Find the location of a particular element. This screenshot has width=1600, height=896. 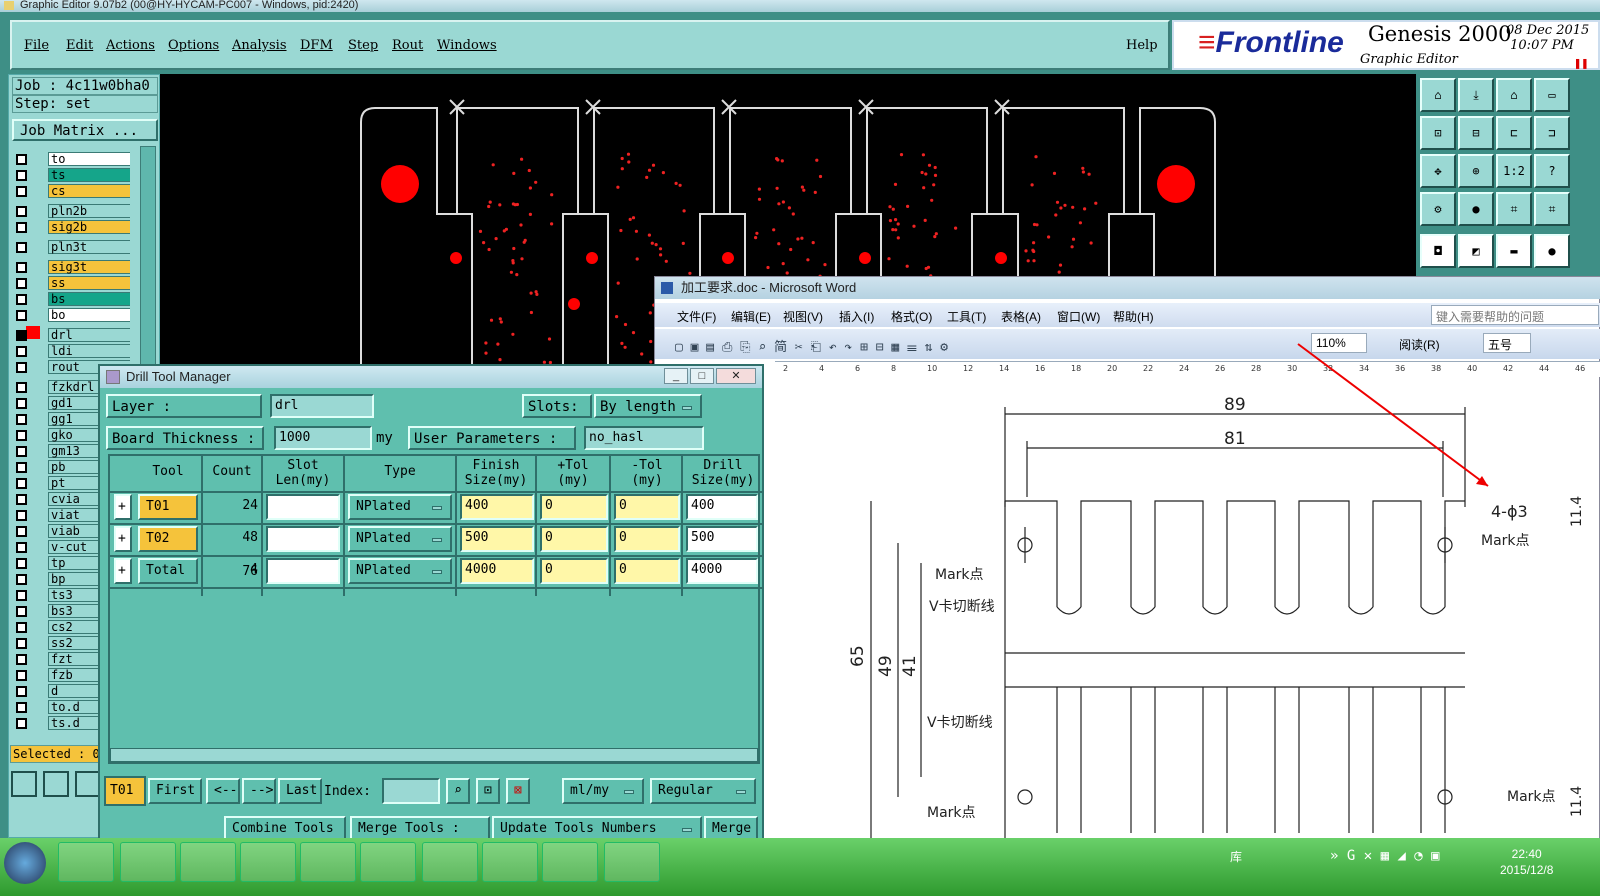

layer-row-ts: ts is located at coordinates (71, 175).